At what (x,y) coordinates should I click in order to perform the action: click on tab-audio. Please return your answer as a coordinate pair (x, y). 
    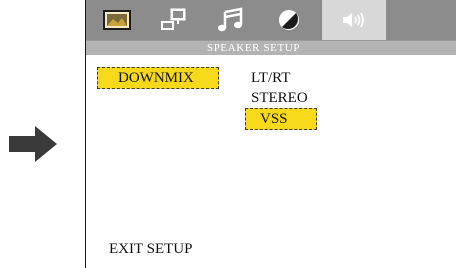
    Looking at the image, I should click on (231, 20).